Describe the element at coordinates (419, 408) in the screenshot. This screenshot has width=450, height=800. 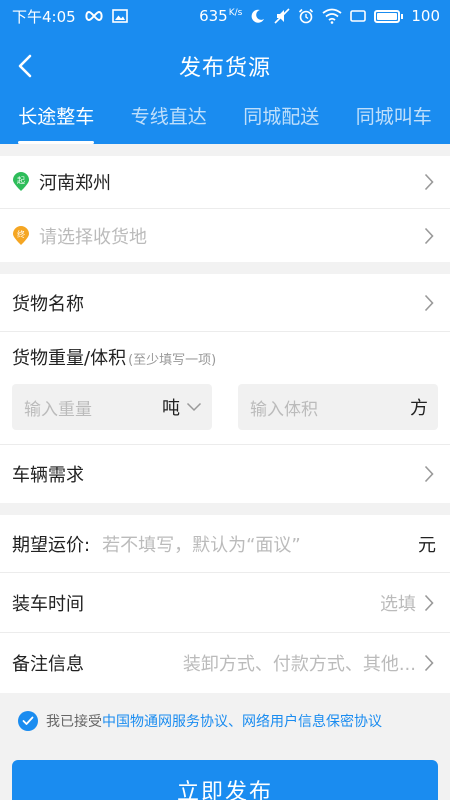
I see `volume-unit: 方` at that location.